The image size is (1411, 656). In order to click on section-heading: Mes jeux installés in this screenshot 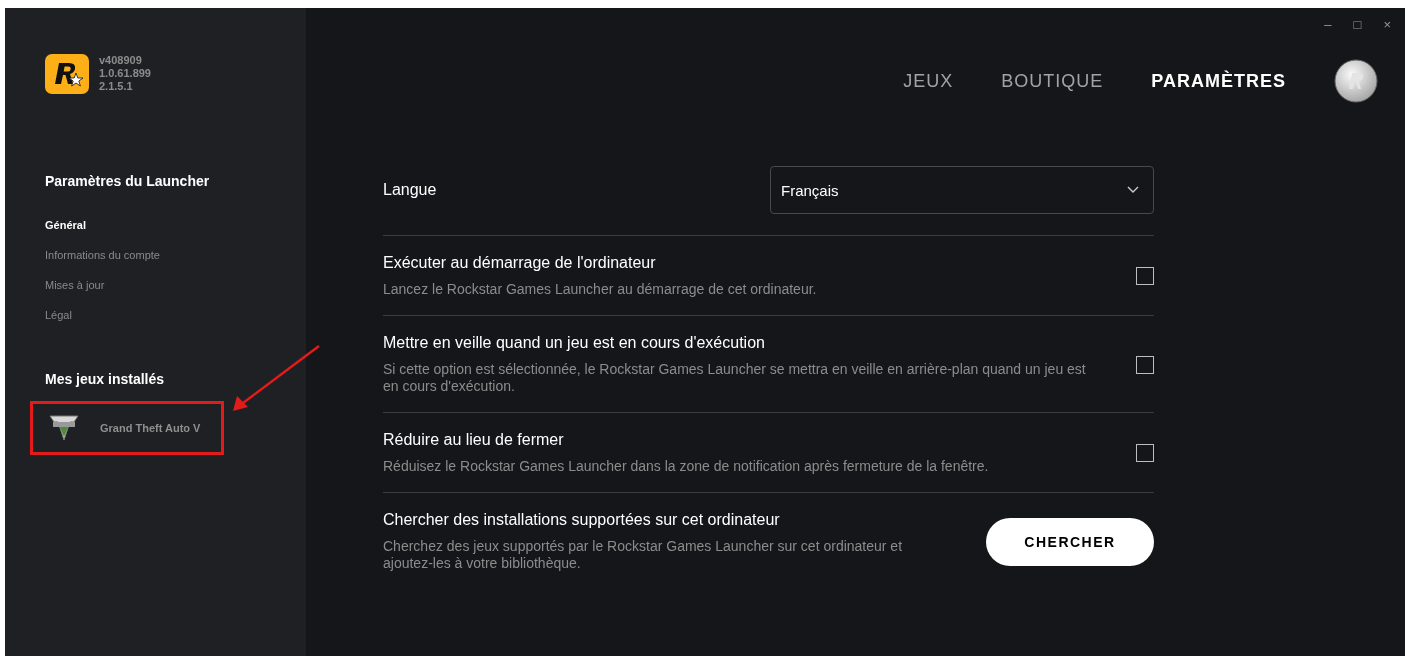, I will do `click(105, 379)`.